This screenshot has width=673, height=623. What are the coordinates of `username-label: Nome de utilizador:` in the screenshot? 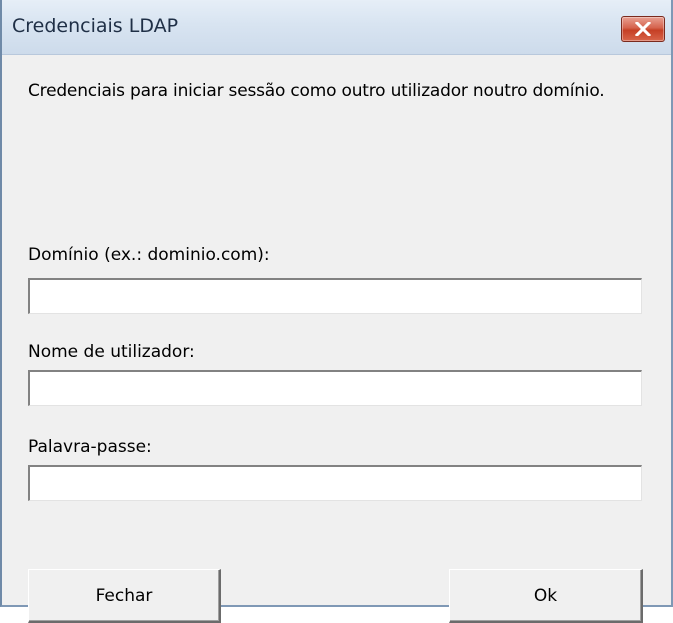 It's located at (111, 352).